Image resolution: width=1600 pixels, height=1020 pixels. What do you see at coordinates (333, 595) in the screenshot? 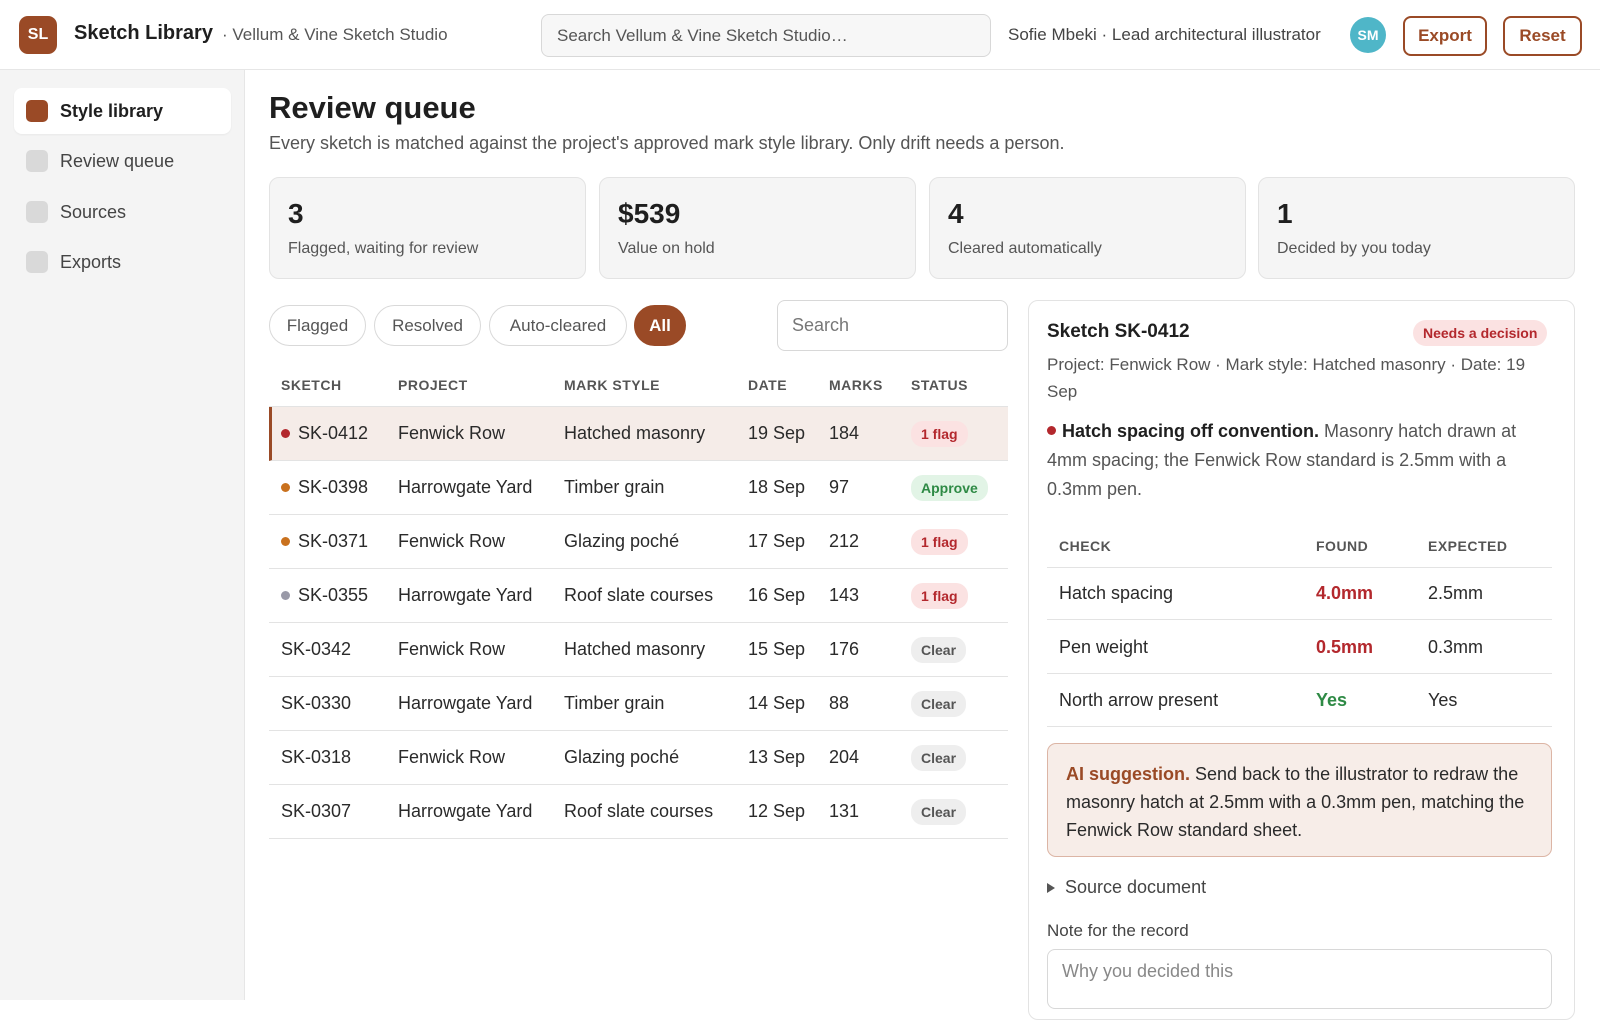
I see `cell-sketch-text: SK-0355` at bounding box center [333, 595].